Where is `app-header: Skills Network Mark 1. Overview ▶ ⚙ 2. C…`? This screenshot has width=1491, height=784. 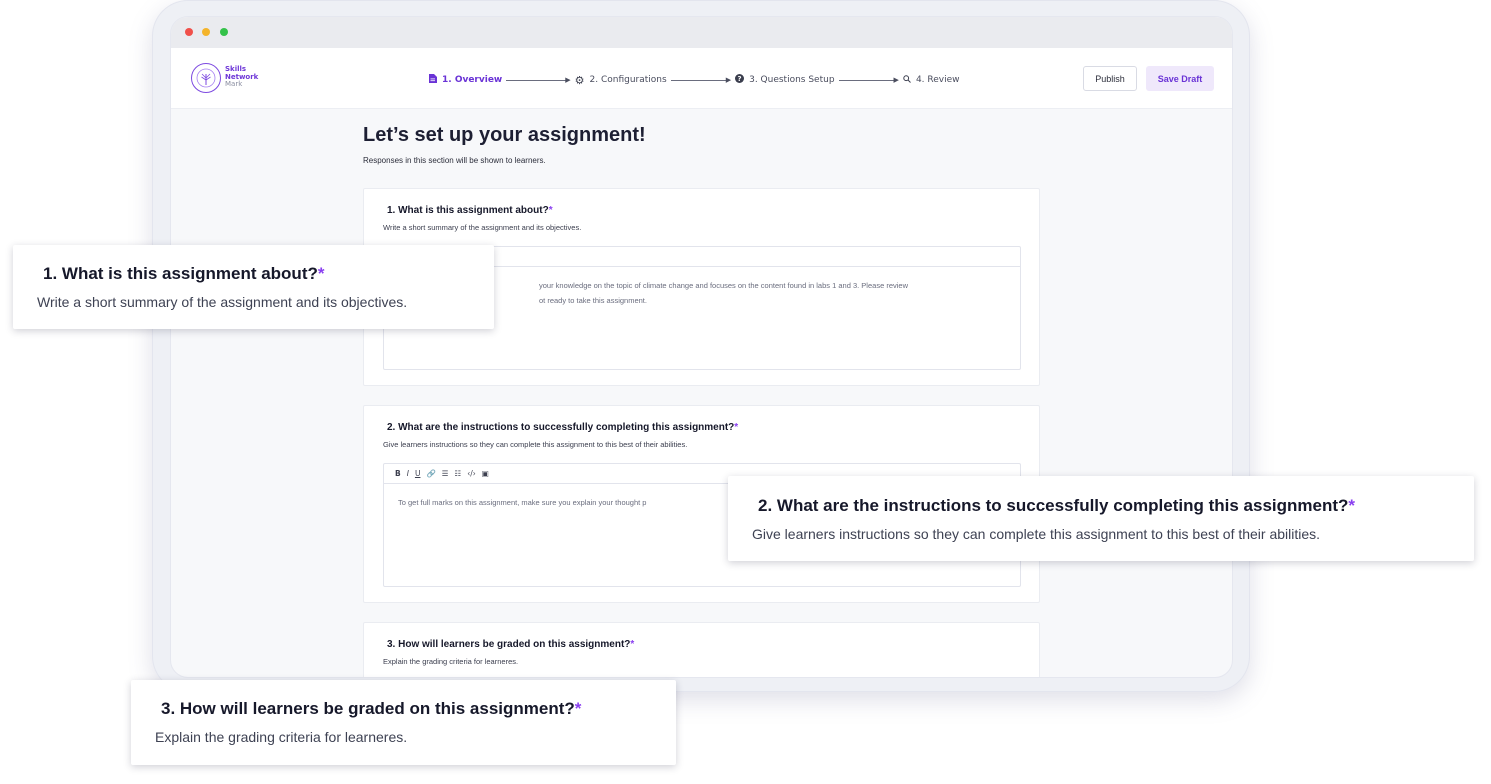 app-header: Skills Network Mark 1. Overview ▶ ⚙ 2. C… is located at coordinates (701, 78).